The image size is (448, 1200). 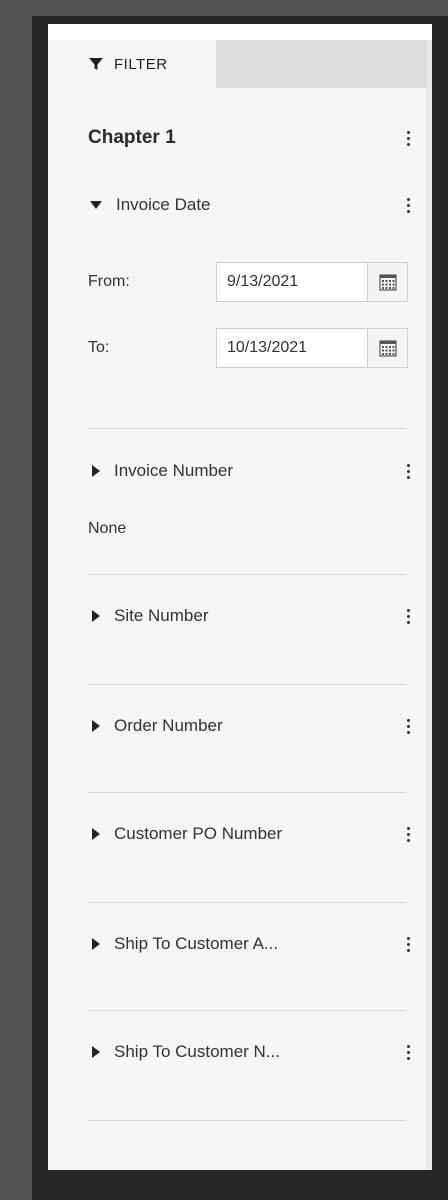 I want to click on from-date-row: From:, so click(x=248, y=282).